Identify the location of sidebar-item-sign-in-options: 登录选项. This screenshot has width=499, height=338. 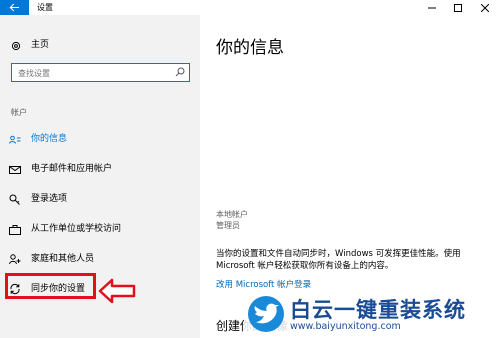
(100, 196).